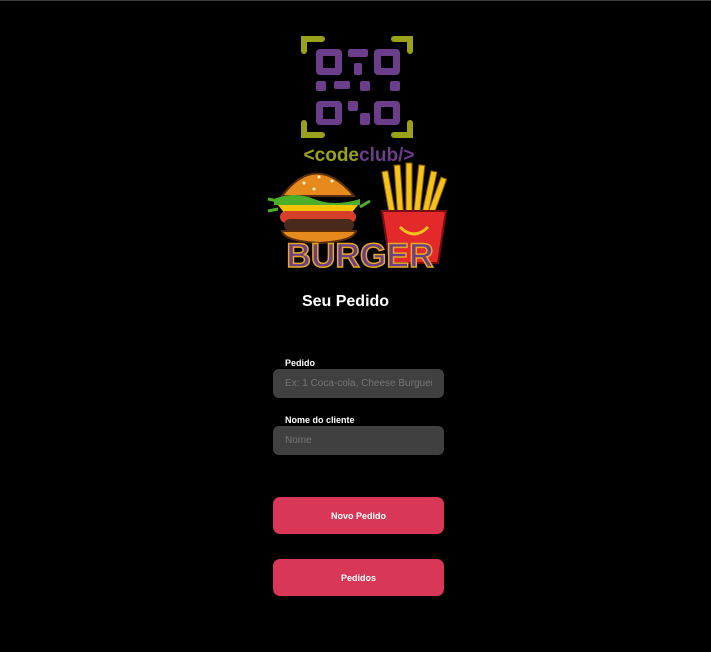 This screenshot has height=652, width=711. I want to click on novo-pedido-button: Novo Pedido, so click(358, 515).